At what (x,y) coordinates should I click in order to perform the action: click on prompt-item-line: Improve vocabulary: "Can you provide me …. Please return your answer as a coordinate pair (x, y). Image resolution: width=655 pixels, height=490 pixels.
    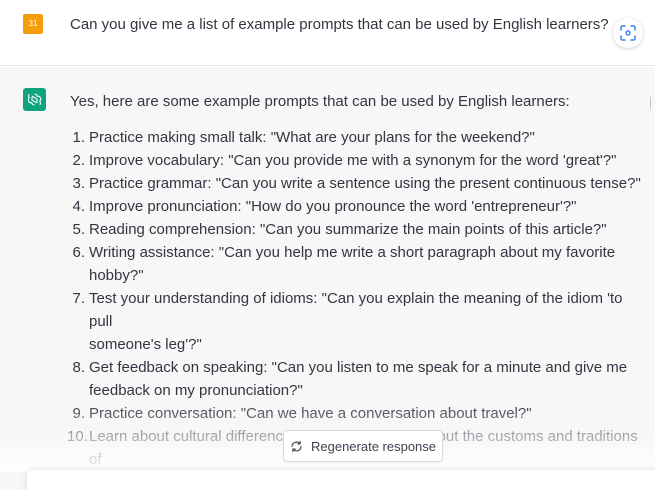
    Looking at the image, I should click on (353, 160).